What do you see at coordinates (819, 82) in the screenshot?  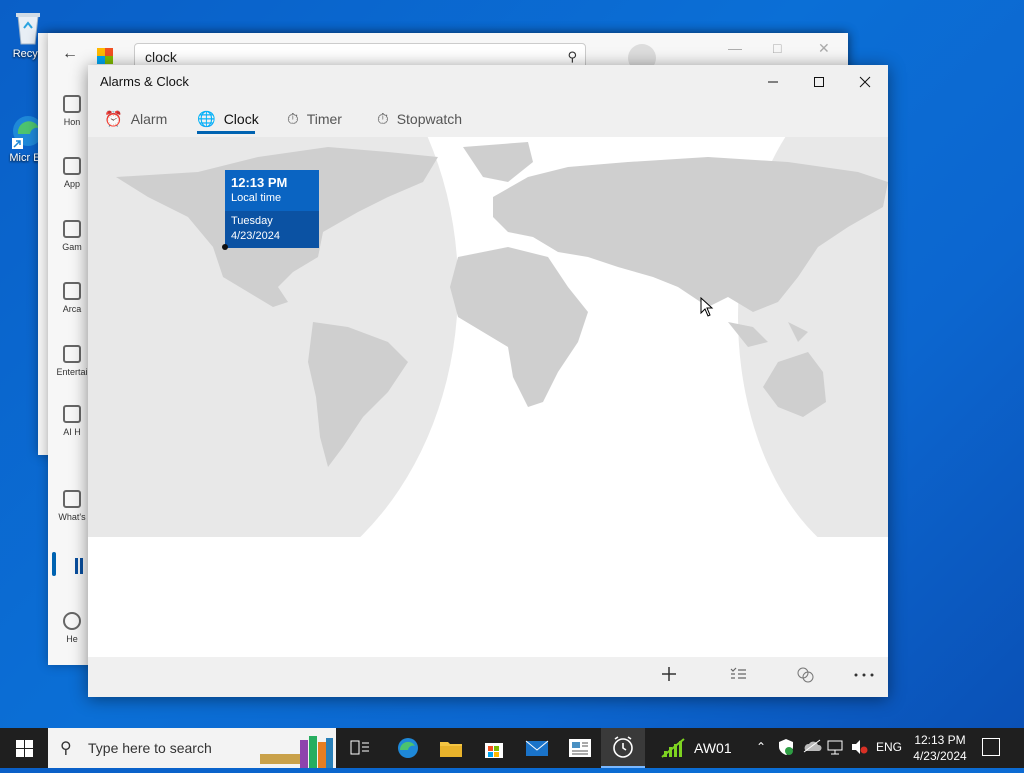 I see `maximize-button` at bounding box center [819, 82].